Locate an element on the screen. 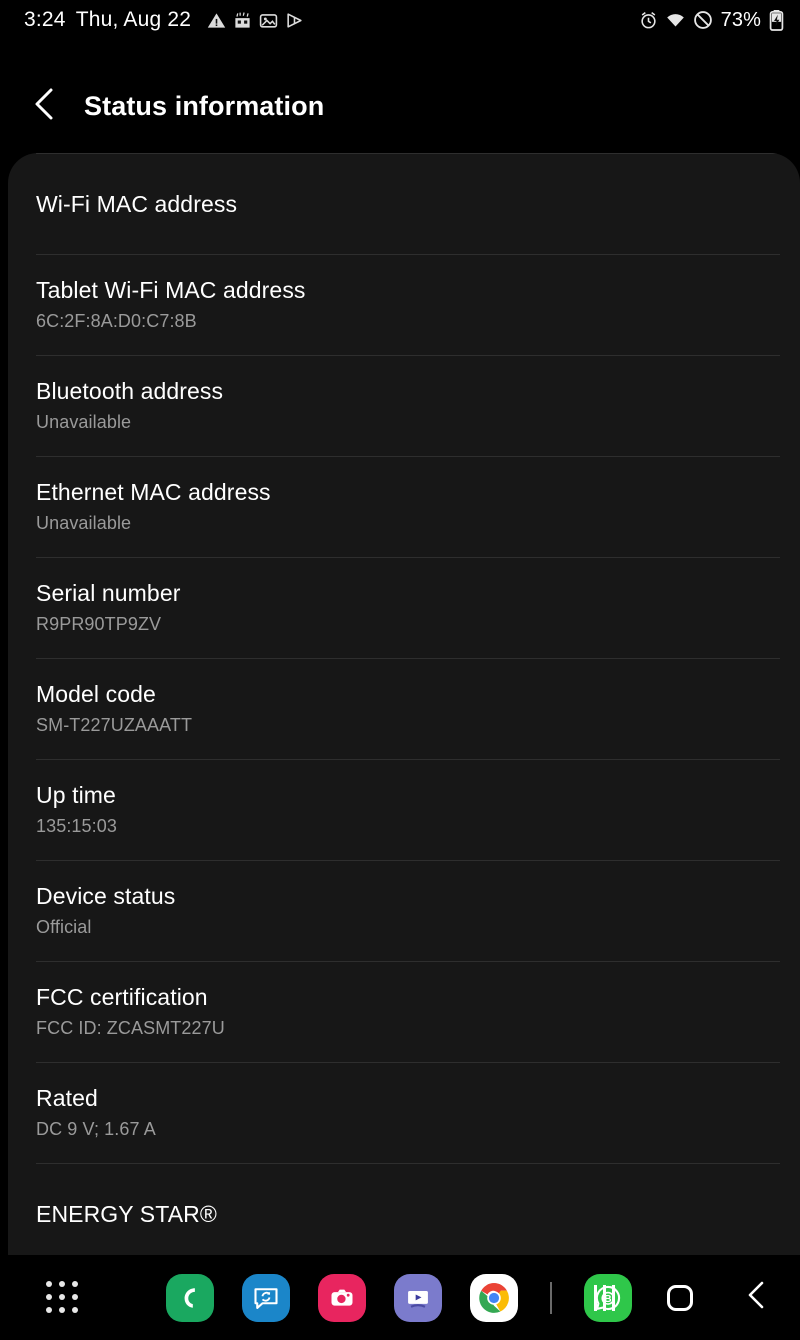 This screenshot has height=1340, width=800. list-item-title: Model code is located at coordinates (96, 694).